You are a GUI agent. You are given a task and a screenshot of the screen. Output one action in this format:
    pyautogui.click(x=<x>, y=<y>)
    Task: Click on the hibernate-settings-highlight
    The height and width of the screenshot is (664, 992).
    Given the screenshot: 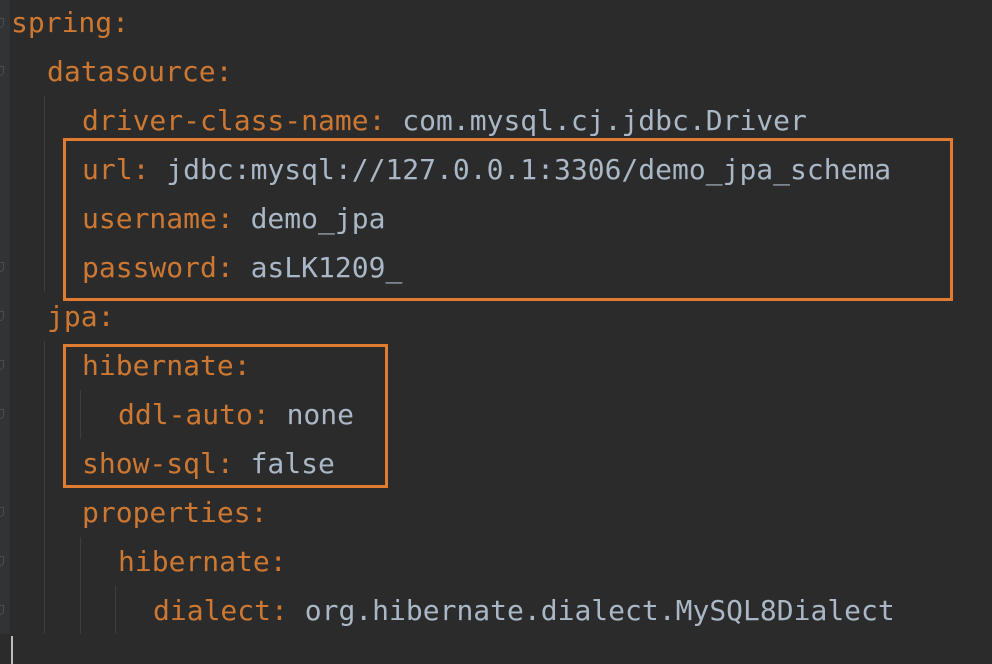 What is the action you would take?
    pyautogui.click(x=225, y=416)
    